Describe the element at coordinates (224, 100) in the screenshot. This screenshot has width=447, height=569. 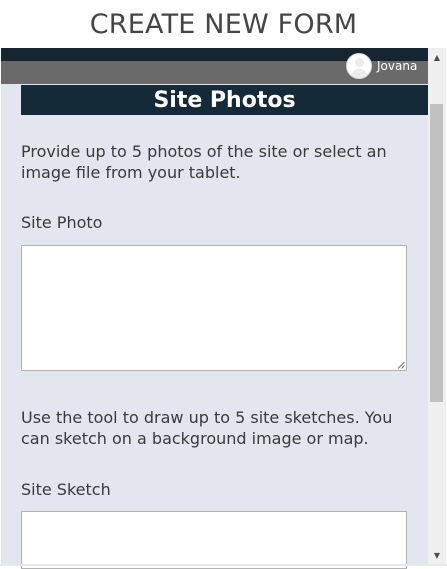
I see `section-header-site-photos: Site Photos` at that location.